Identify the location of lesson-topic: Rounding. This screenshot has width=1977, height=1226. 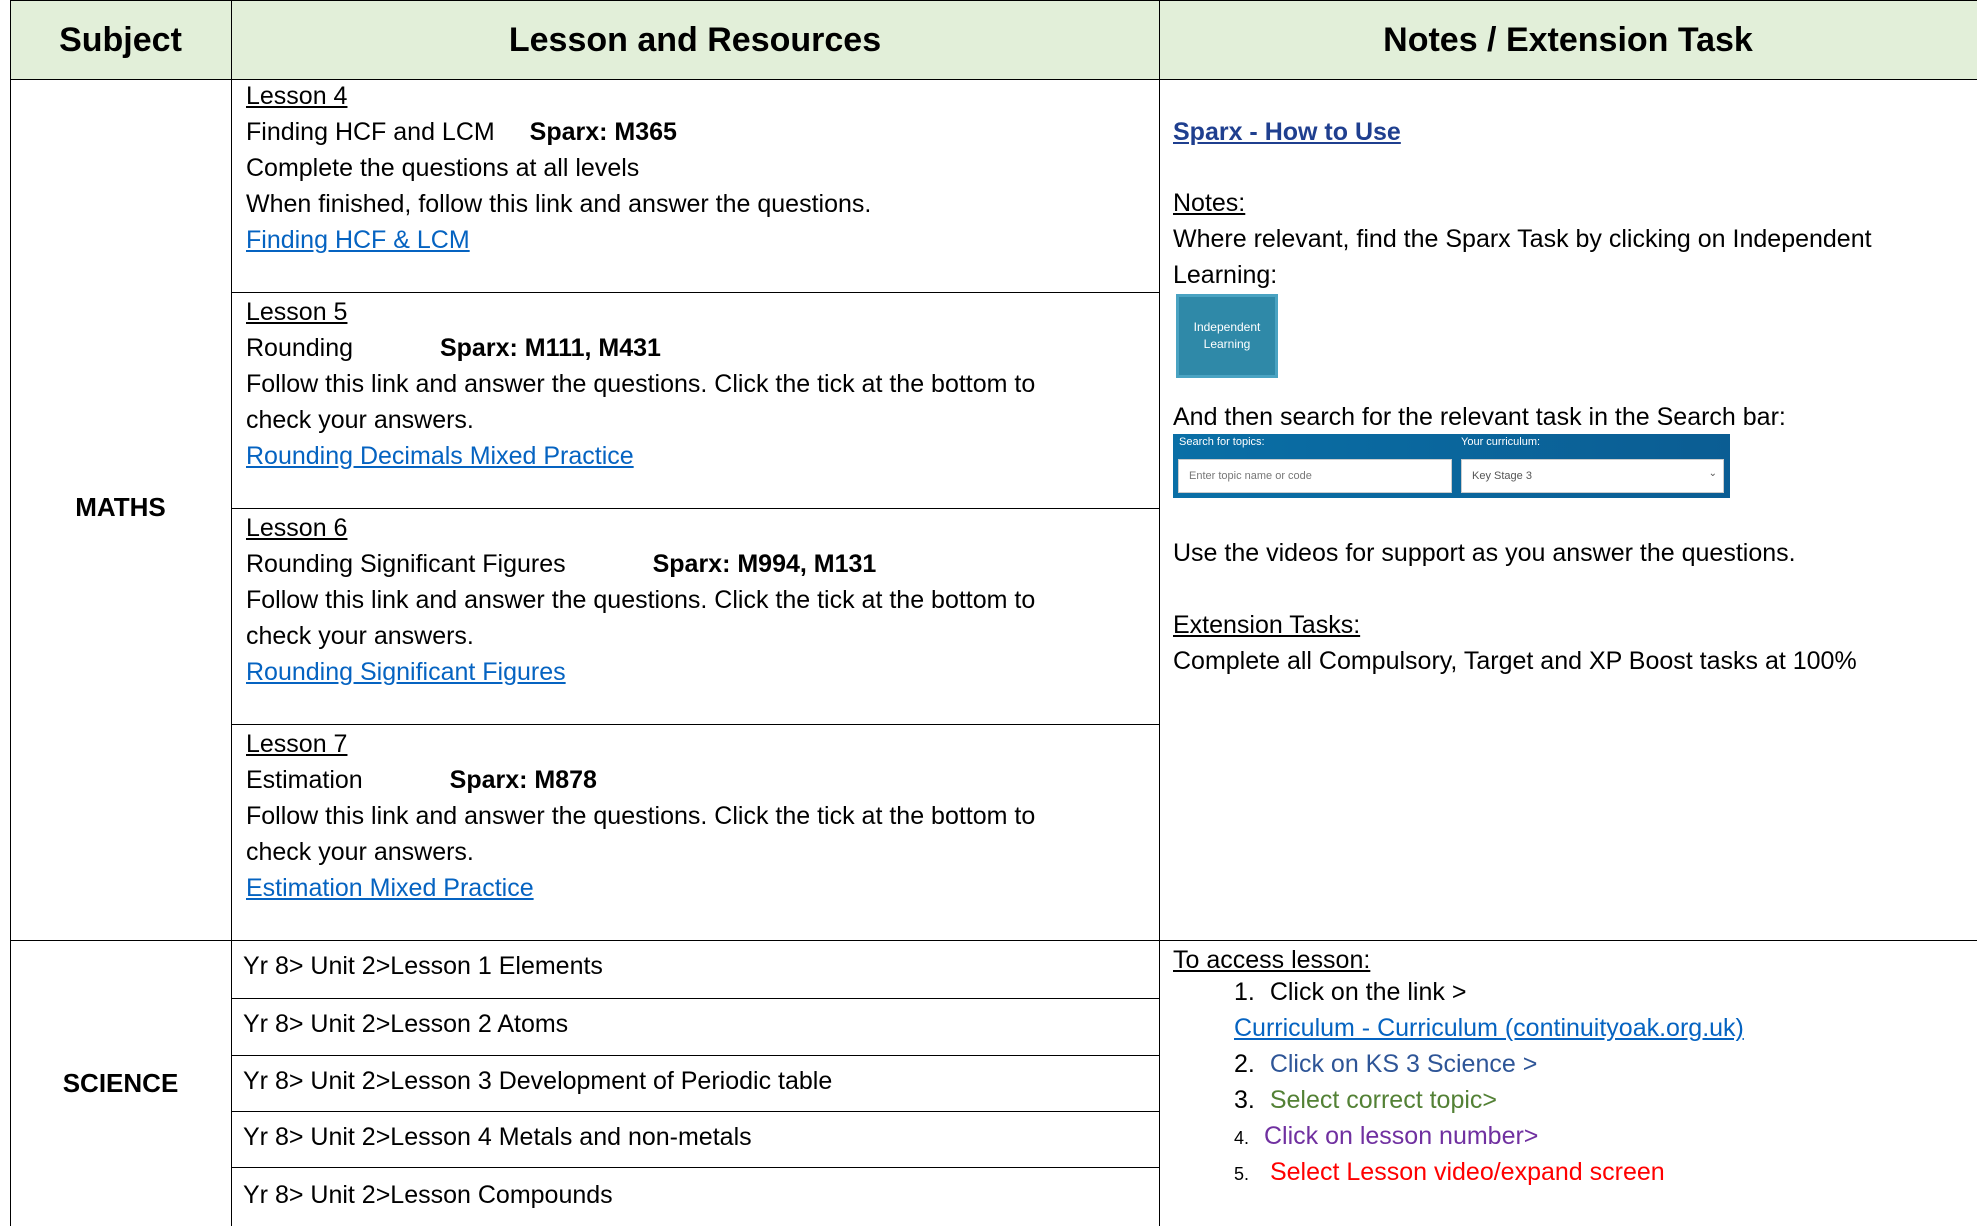
(300, 348).